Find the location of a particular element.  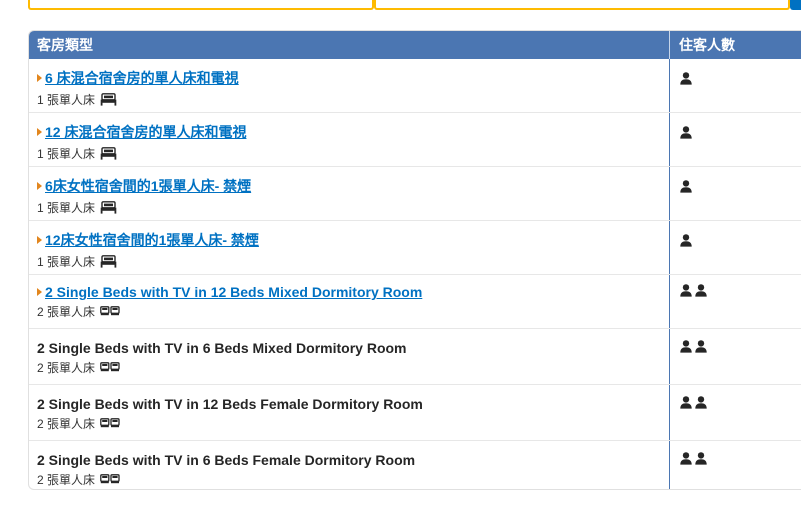

top-form-strip is located at coordinates (400, 7).